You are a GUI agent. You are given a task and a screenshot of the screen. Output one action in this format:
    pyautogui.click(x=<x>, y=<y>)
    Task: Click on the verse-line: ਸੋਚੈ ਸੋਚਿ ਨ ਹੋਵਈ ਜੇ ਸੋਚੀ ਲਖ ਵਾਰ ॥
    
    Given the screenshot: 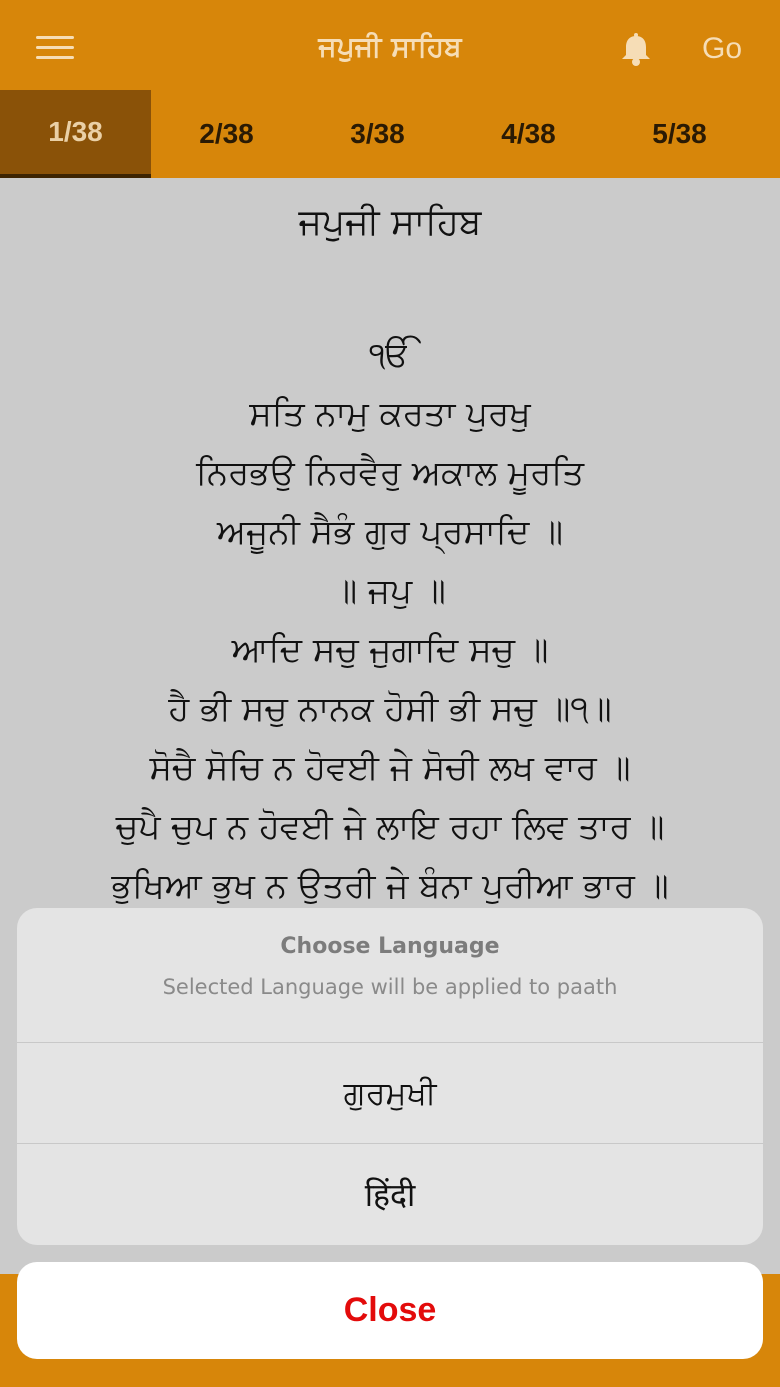 What is the action you would take?
    pyautogui.click(x=390, y=768)
    